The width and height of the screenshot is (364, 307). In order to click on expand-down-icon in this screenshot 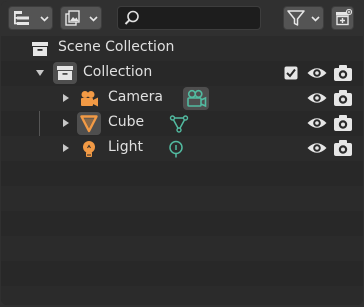, I will do `click(40, 73)`.